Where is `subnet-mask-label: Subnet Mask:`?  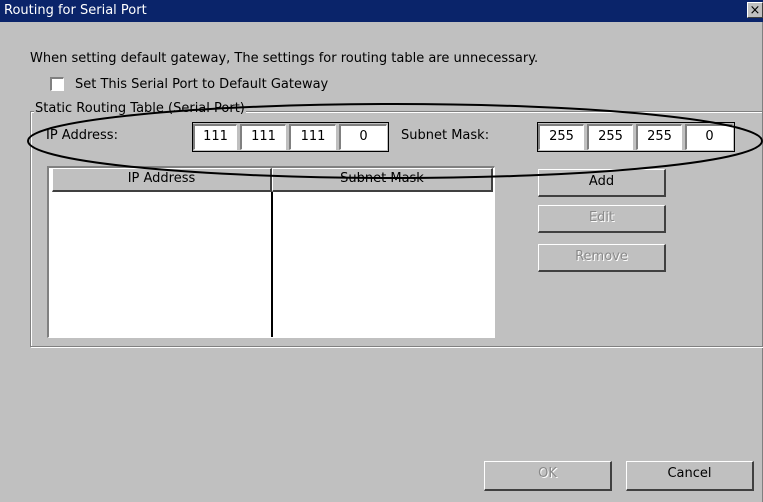 subnet-mask-label: Subnet Mask: is located at coordinates (445, 135).